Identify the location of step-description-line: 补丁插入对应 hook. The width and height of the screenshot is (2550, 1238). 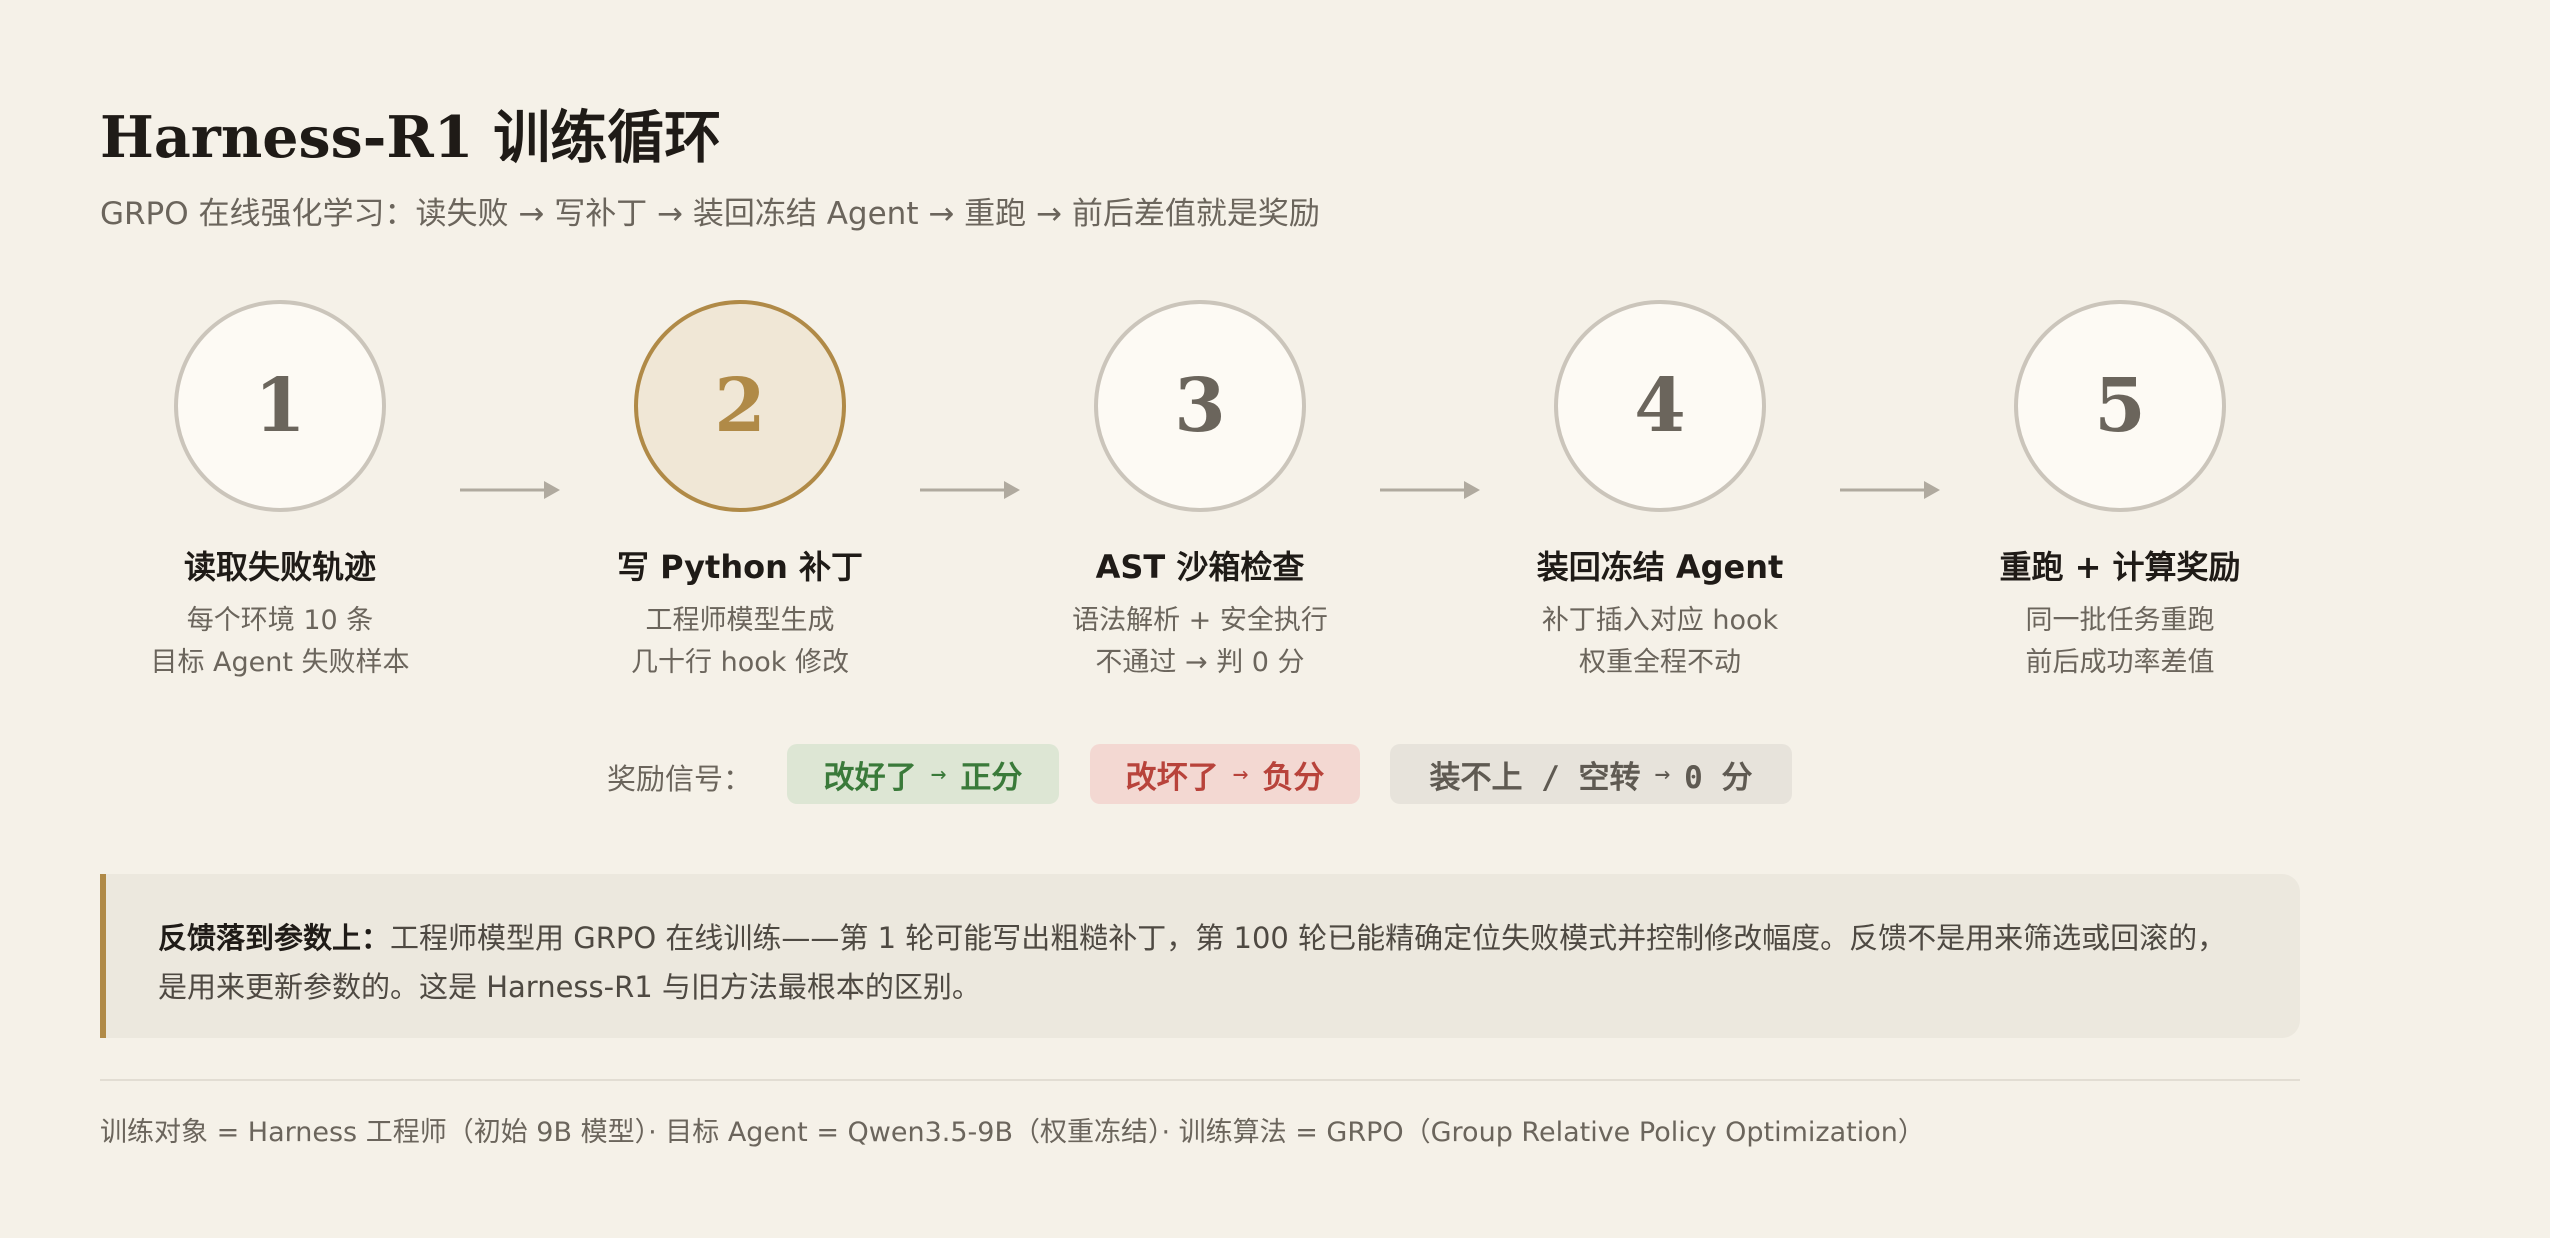
(1660, 620).